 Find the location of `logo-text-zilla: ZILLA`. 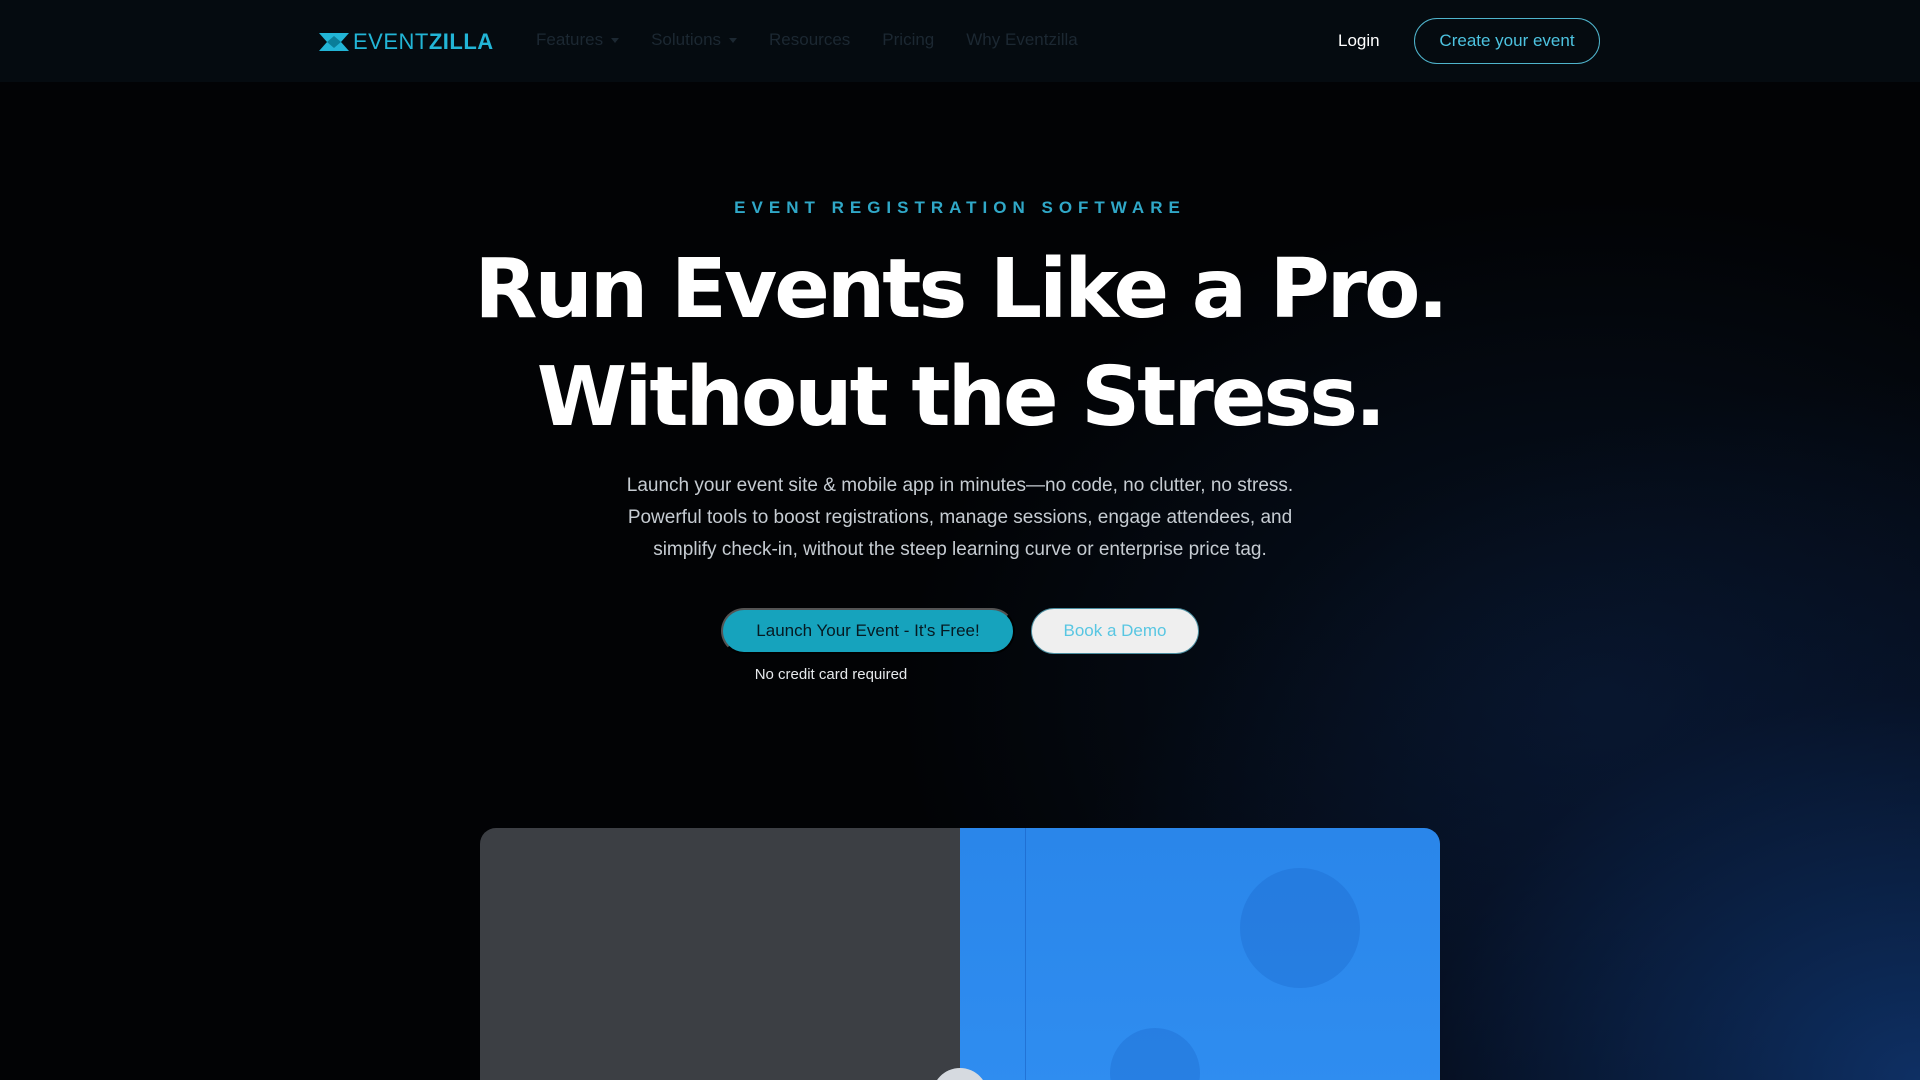

logo-text-zilla: ZILLA is located at coordinates (461, 41).